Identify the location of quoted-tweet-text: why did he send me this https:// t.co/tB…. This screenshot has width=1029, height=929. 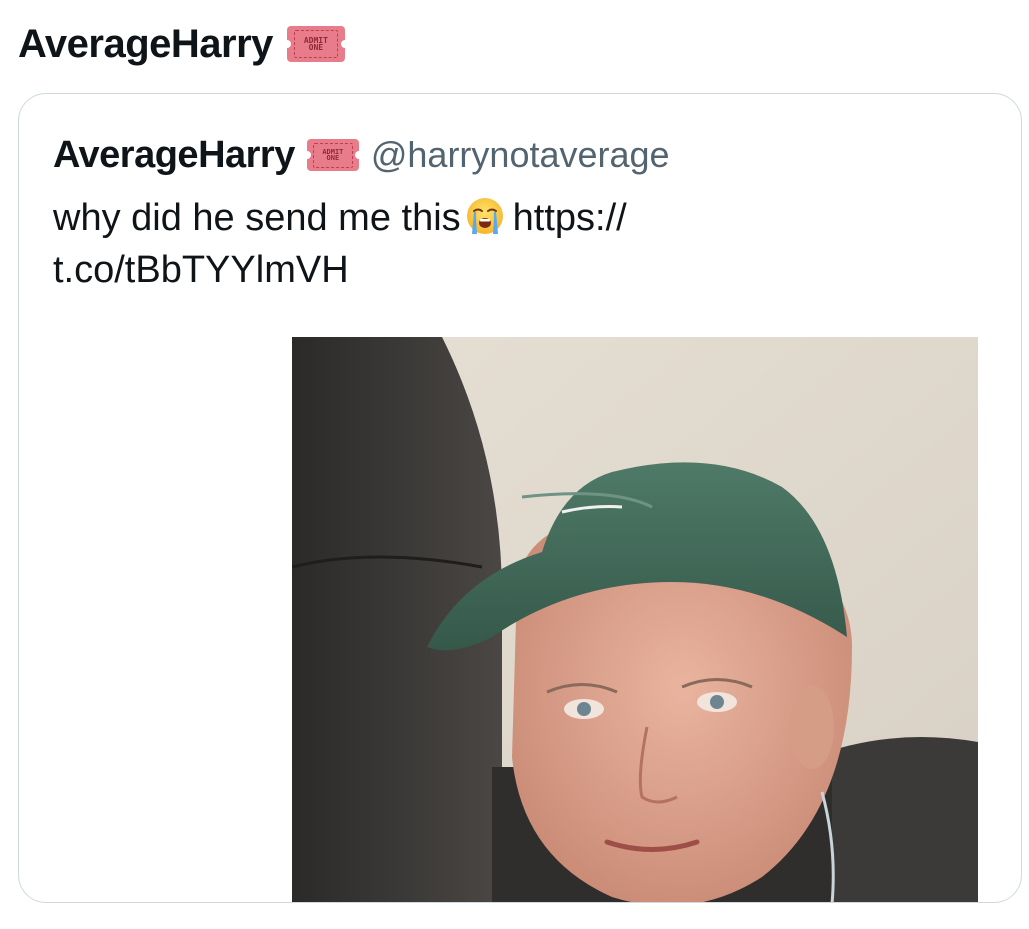
(433, 244).